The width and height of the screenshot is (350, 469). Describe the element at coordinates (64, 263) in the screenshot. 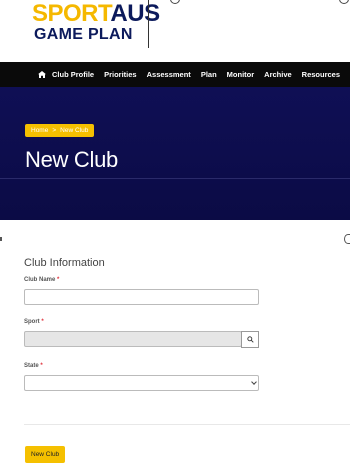

I see `section-title: Club Information` at that location.